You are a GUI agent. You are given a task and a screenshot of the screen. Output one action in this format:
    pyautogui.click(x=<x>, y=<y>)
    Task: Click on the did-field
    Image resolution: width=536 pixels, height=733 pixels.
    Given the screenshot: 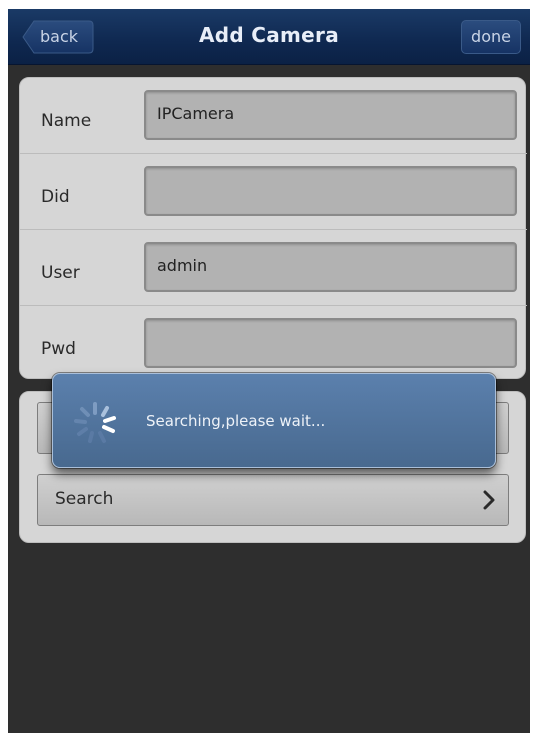 What is the action you would take?
    pyautogui.click(x=330, y=191)
    